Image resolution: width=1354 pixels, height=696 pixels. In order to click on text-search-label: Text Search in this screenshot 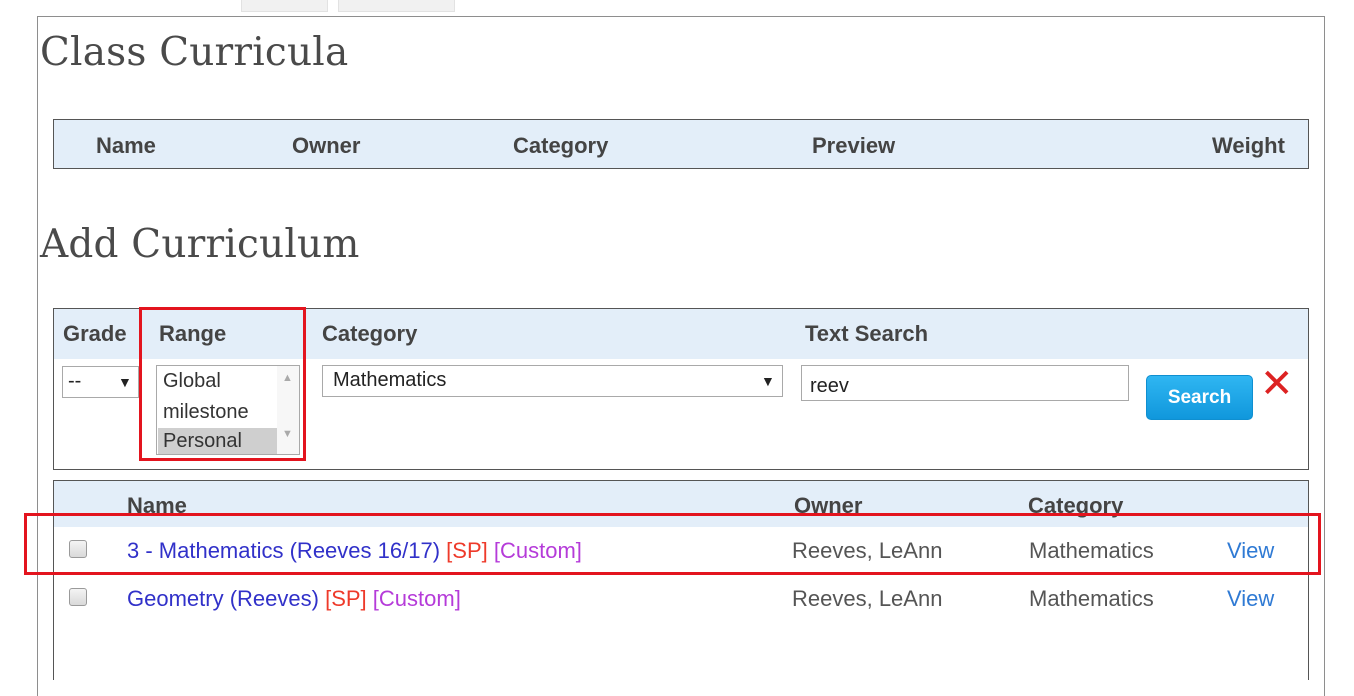, I will do `click(867, 333)`.